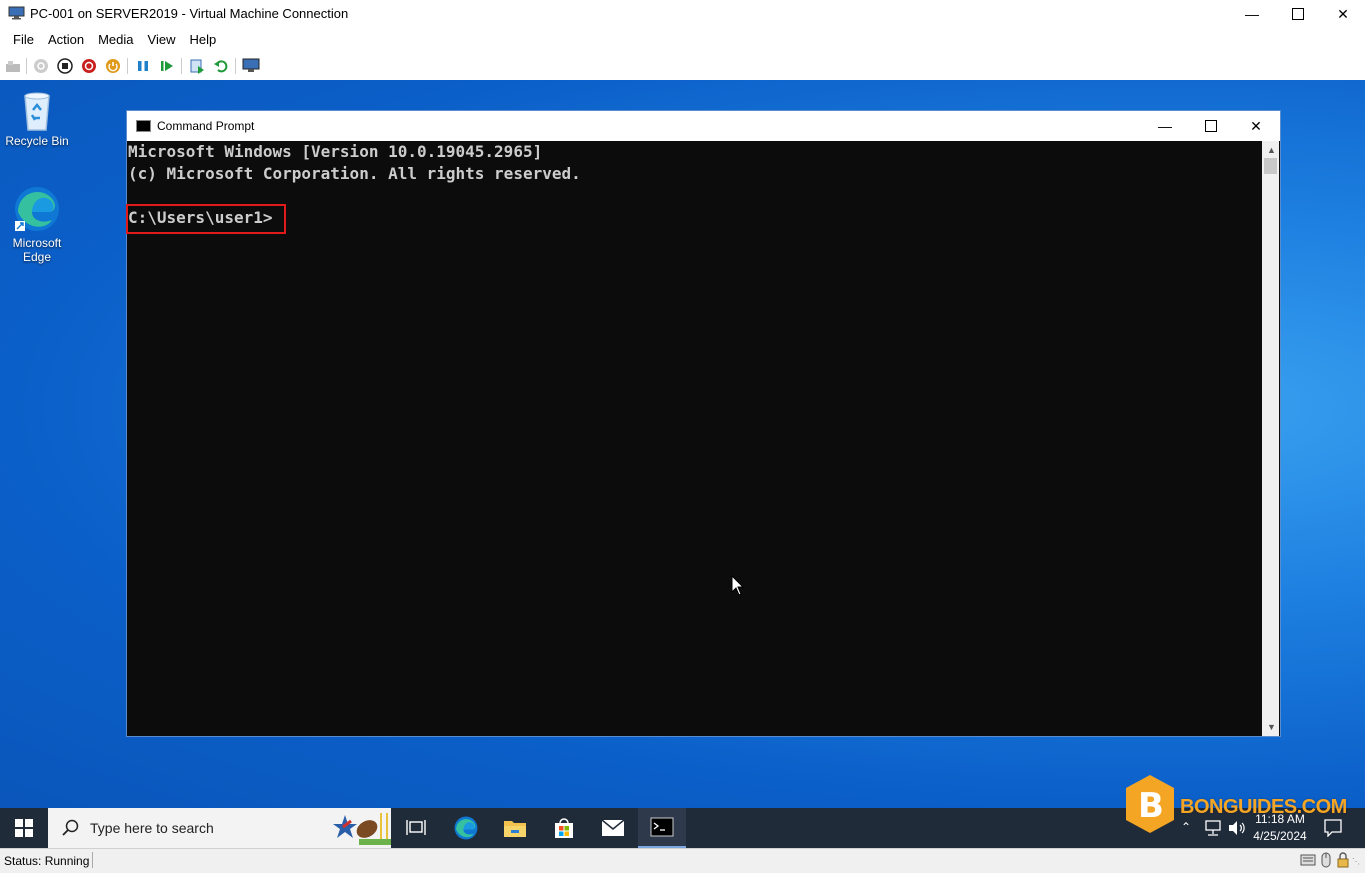 This screenshot has width=1365, height=873. What do you see at coordinates (13, 66) in the screenshot?
I see `ctrl-alt-del-icon` at bounding box center [13, 66].